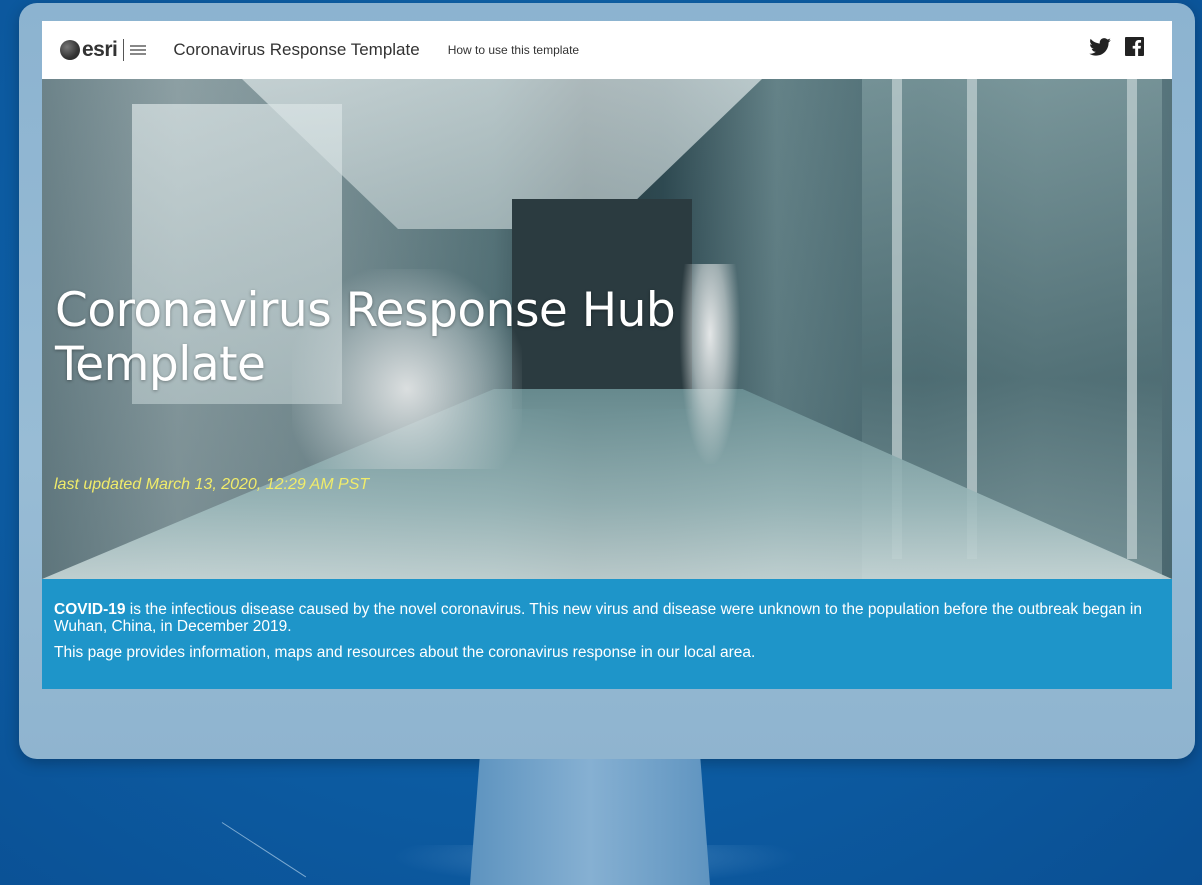 Image resolution: width=1202 pixels, height=885 pixels. I want to click on esri-logo: esri, so click(103, 50).